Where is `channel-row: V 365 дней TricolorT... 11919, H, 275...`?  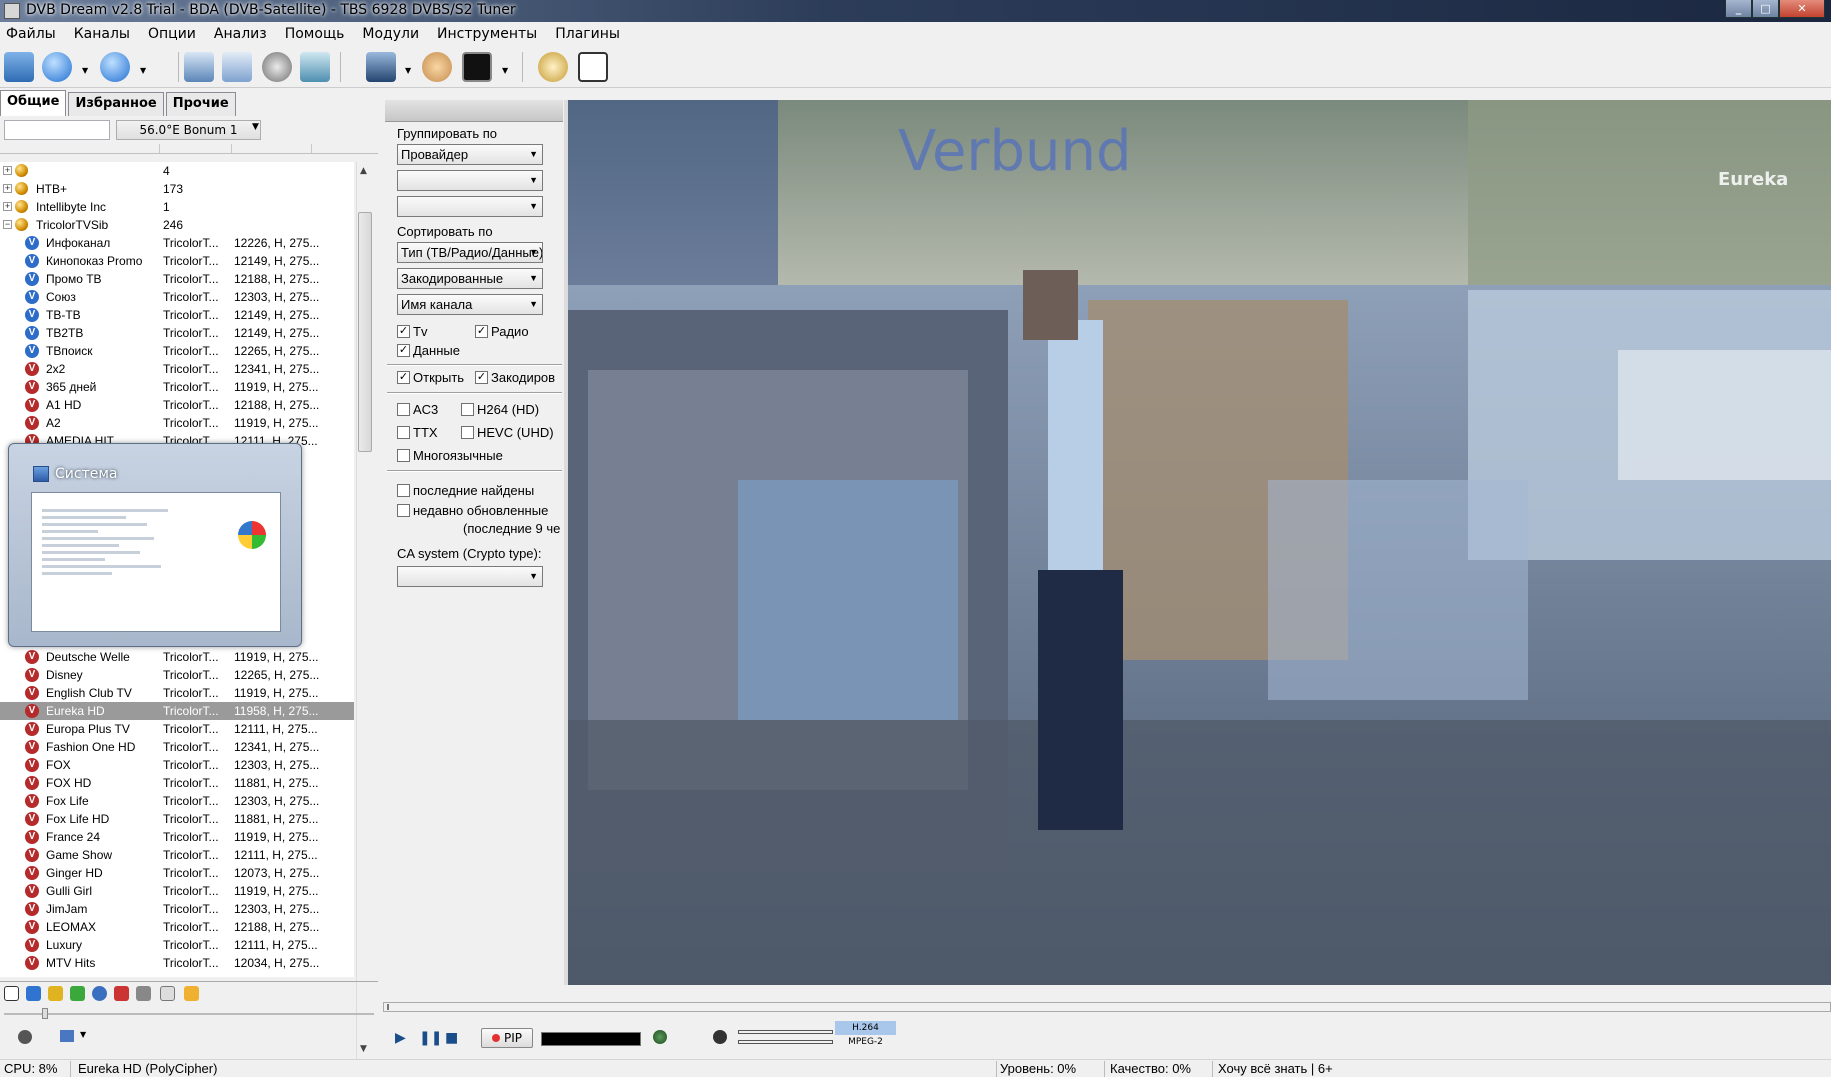
channel-row: V 365 дней TricolorT... 11919, H, 275... is located at coordinates (177, 387).